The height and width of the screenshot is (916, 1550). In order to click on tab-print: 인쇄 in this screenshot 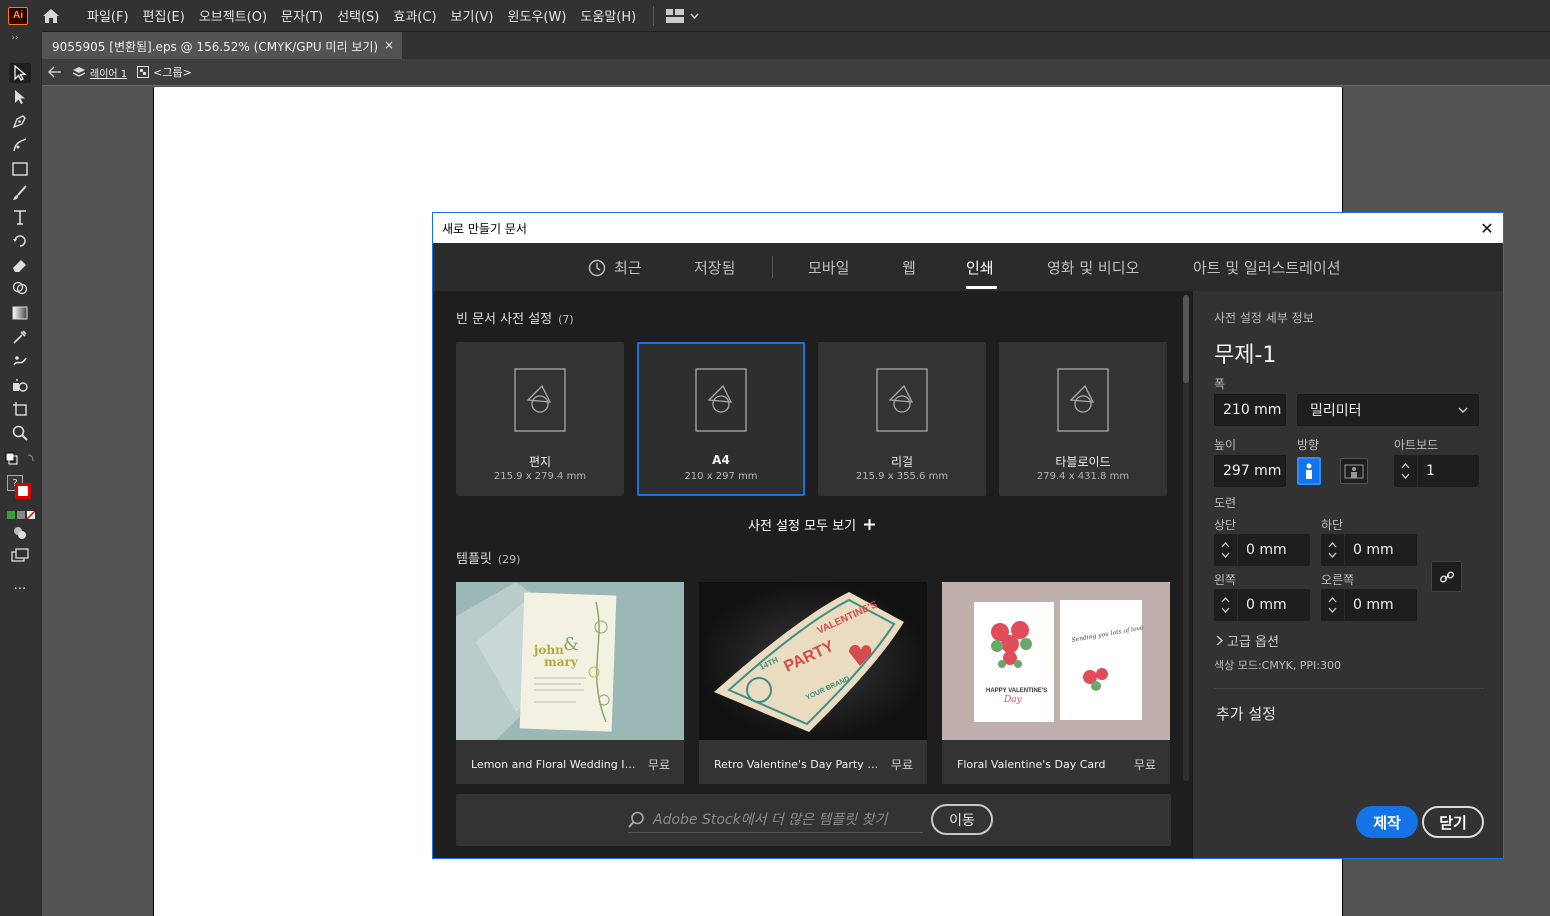, I will do `click(980, 267)`.